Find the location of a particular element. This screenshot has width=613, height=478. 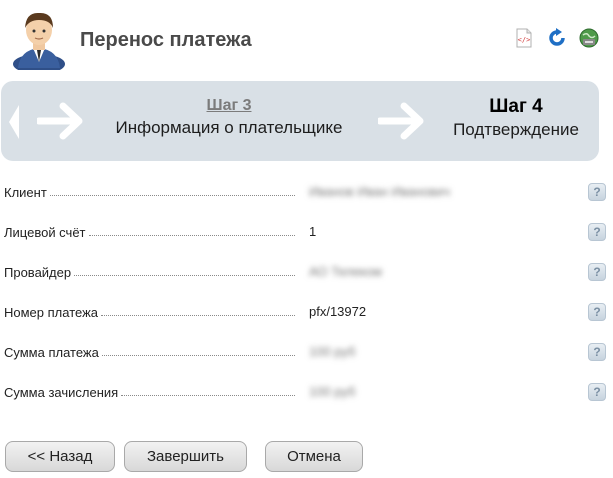

row-account: Лицевой счёт 1 ? is located at coordinates (306, 232).